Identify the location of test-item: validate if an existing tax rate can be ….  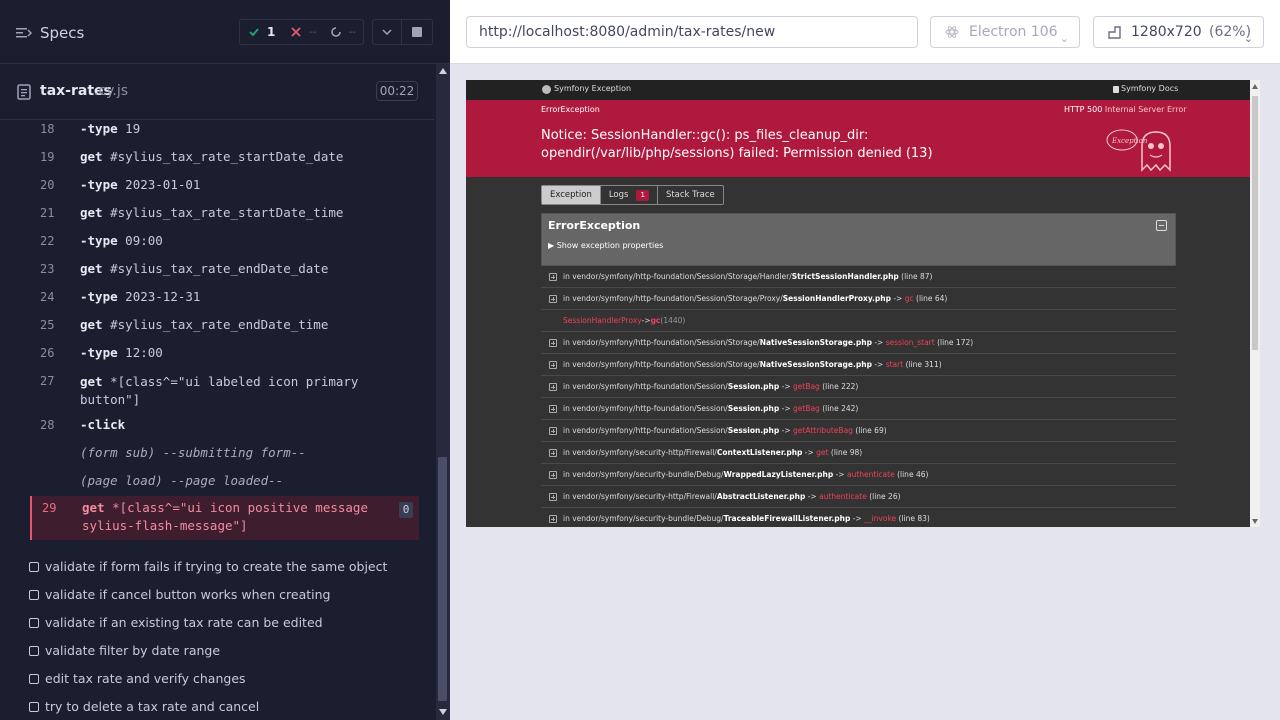
(219, 624).